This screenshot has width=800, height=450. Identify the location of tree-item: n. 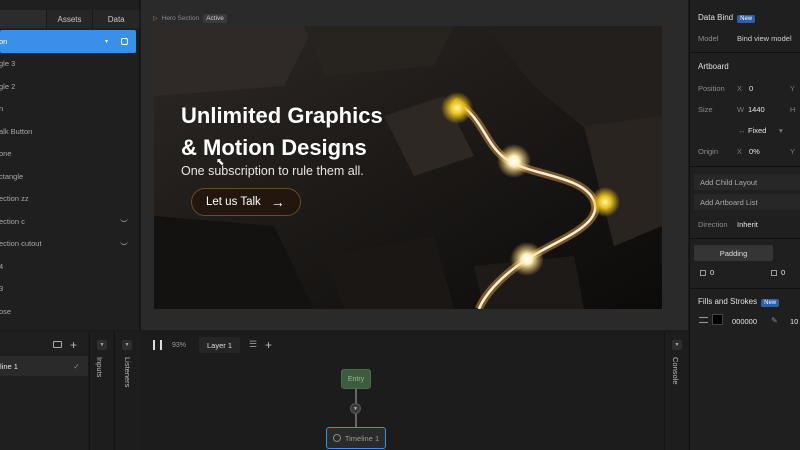
(70, 109).